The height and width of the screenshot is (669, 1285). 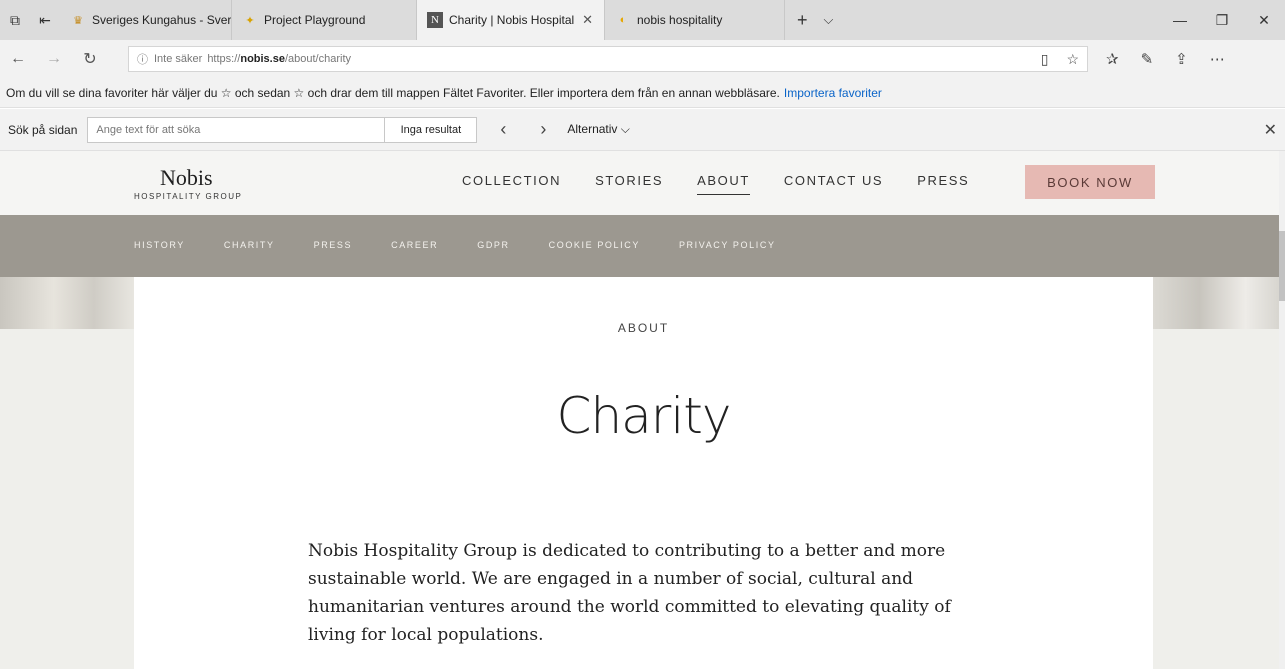 I want to click on nav-stories: STORIES, so click(x=629, y=184).